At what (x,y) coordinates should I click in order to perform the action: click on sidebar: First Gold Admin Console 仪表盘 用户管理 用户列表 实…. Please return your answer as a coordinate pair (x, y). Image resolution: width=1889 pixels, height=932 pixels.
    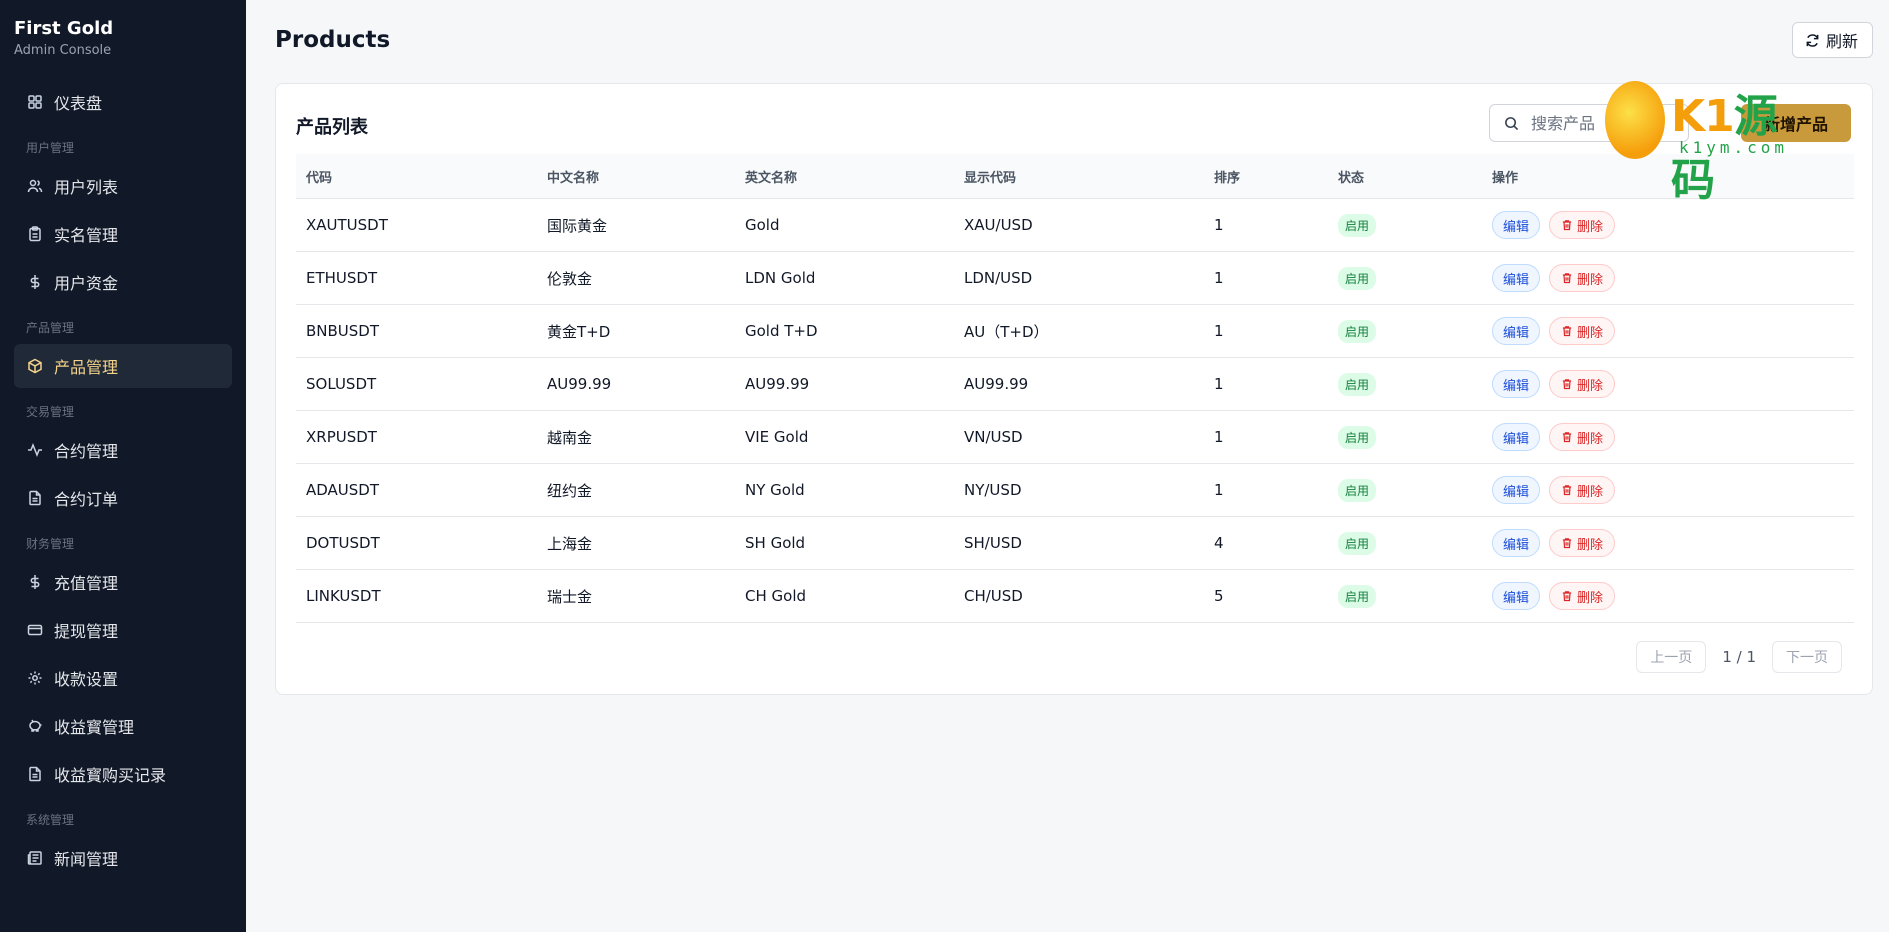
    Looking at the image, I should click on (123, 466).